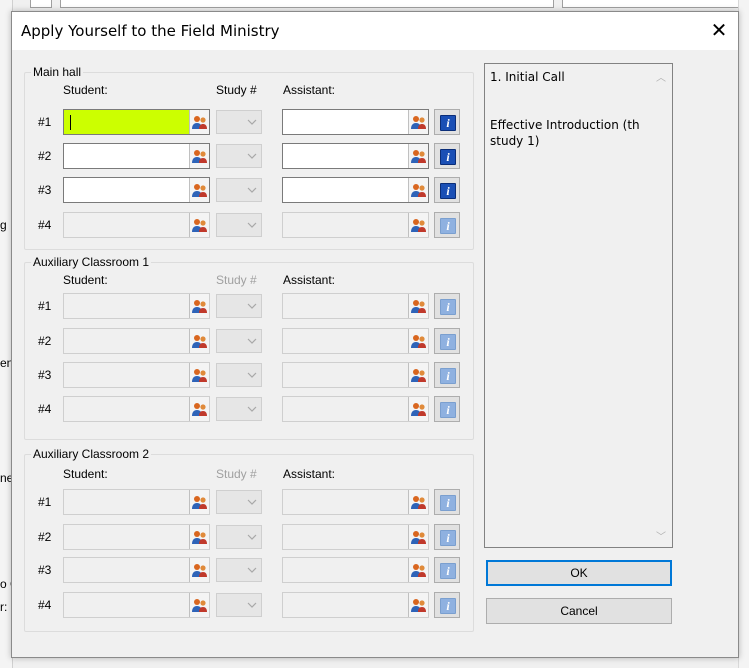 Image resolution: width=749 pixels, height=668 pixels. Describe the element at coordinates (579, 573) in the screenshot. I see `ok-button: OK` at that location.